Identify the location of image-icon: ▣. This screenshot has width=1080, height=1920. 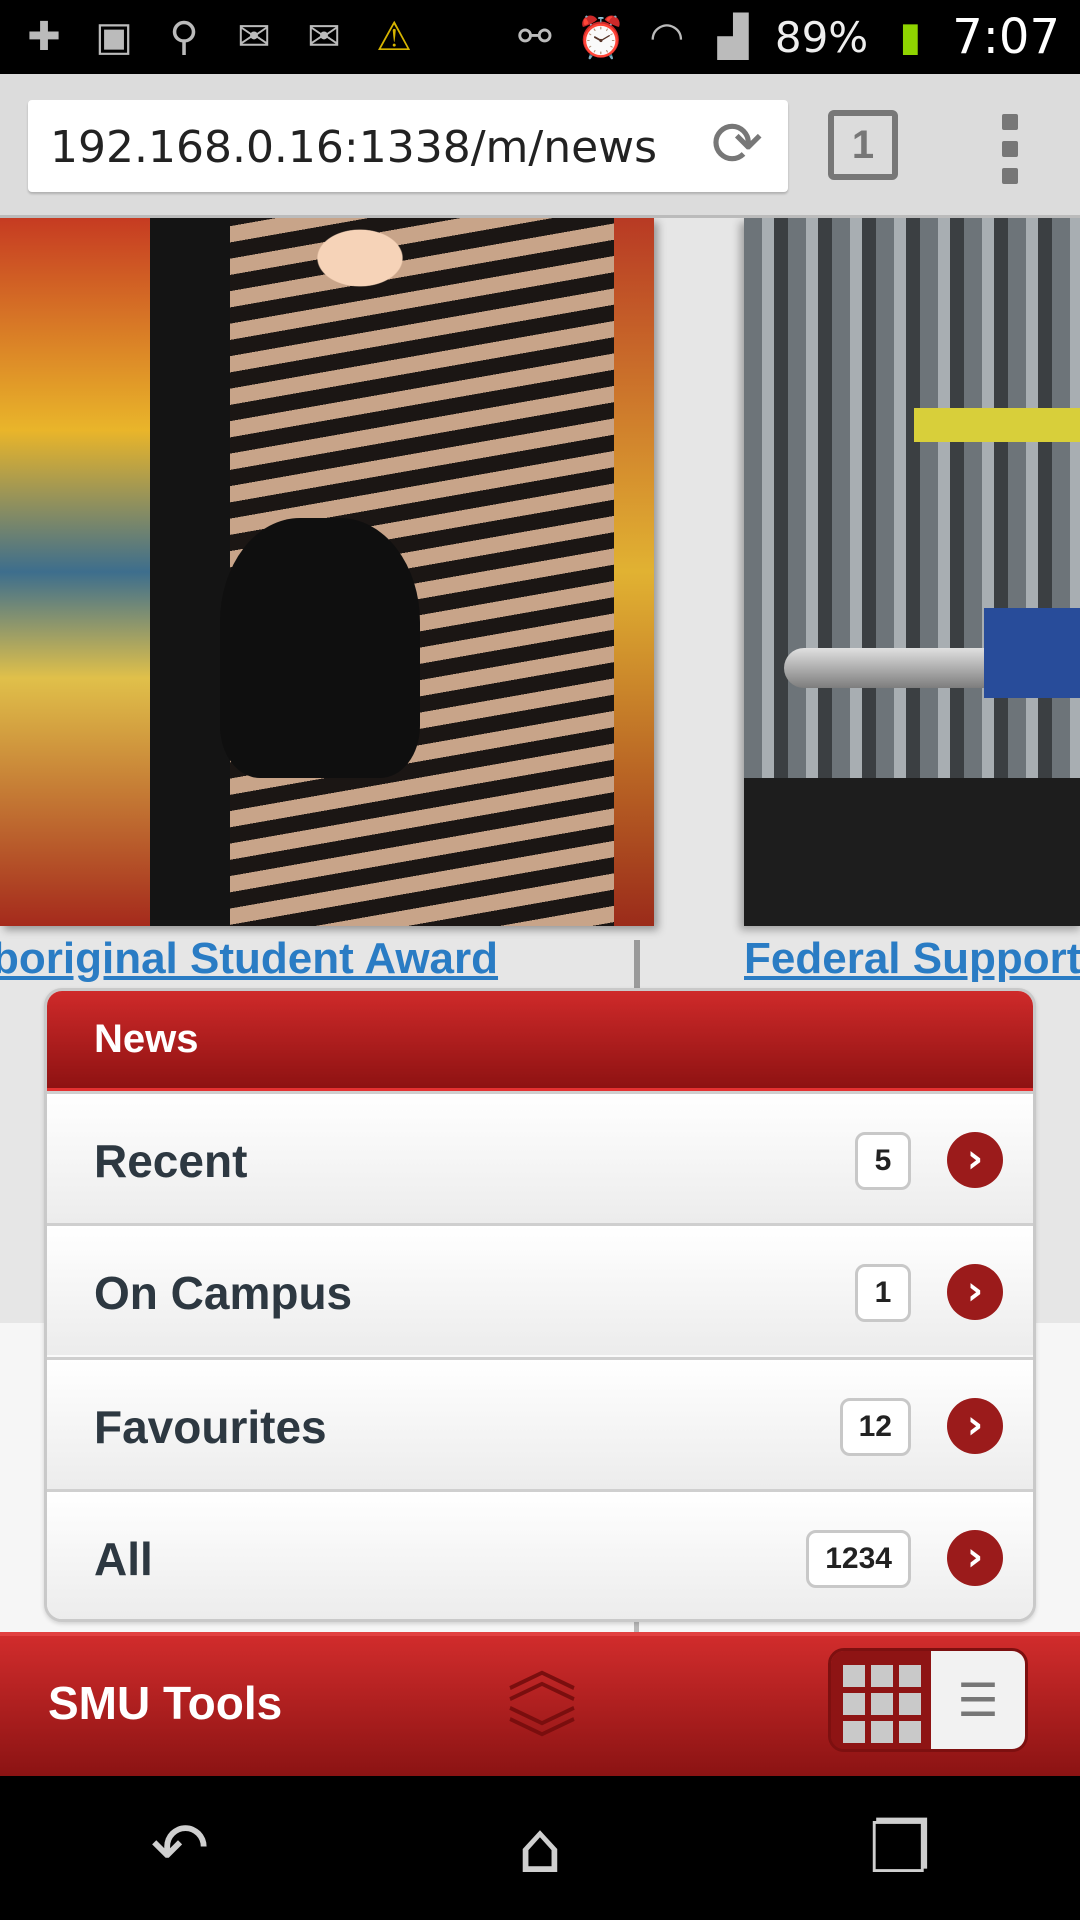
(114, 37).